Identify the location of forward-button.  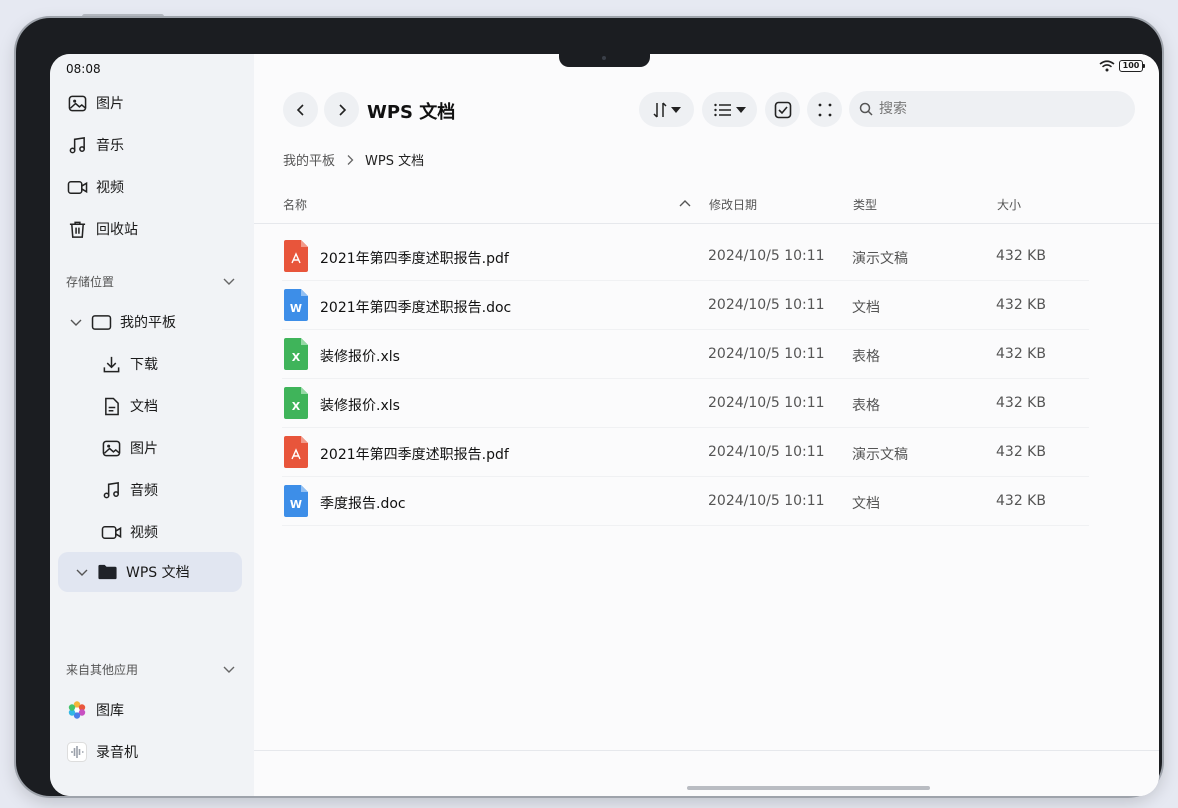
(341, 109).